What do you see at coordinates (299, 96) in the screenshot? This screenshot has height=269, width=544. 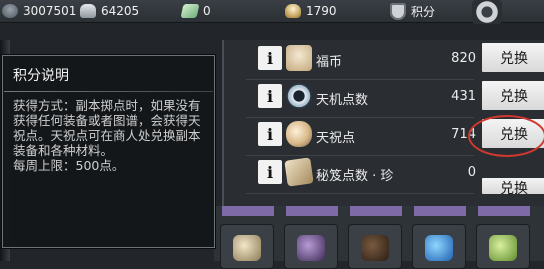 I see `tianji-icon` at bounding box center [299, 96].